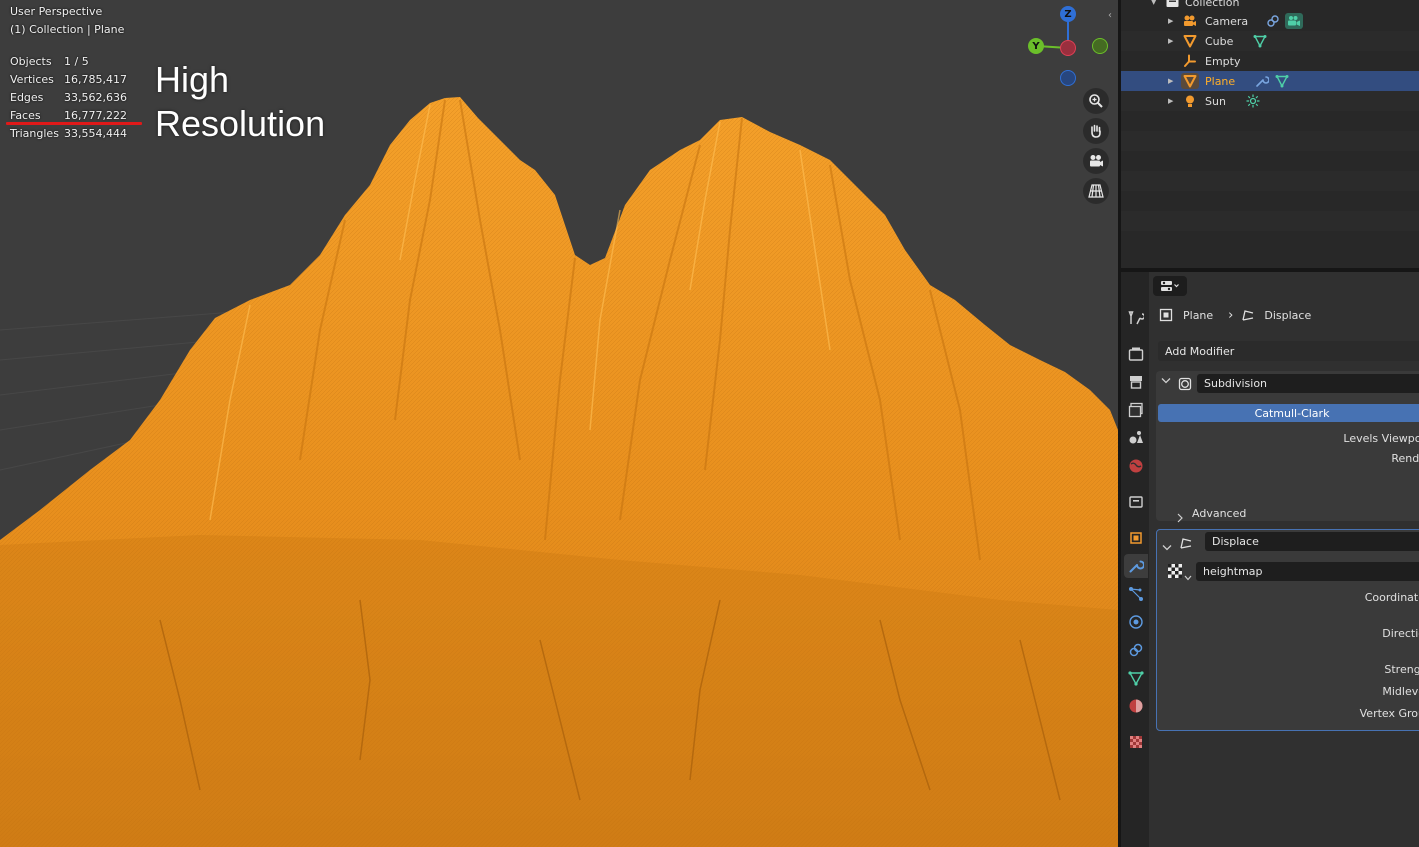 This screenshot has height=847, width=1419. Describe the element at coordinates (1136, 594) in the screenshot. I see `particles-tab-icon` at that location.